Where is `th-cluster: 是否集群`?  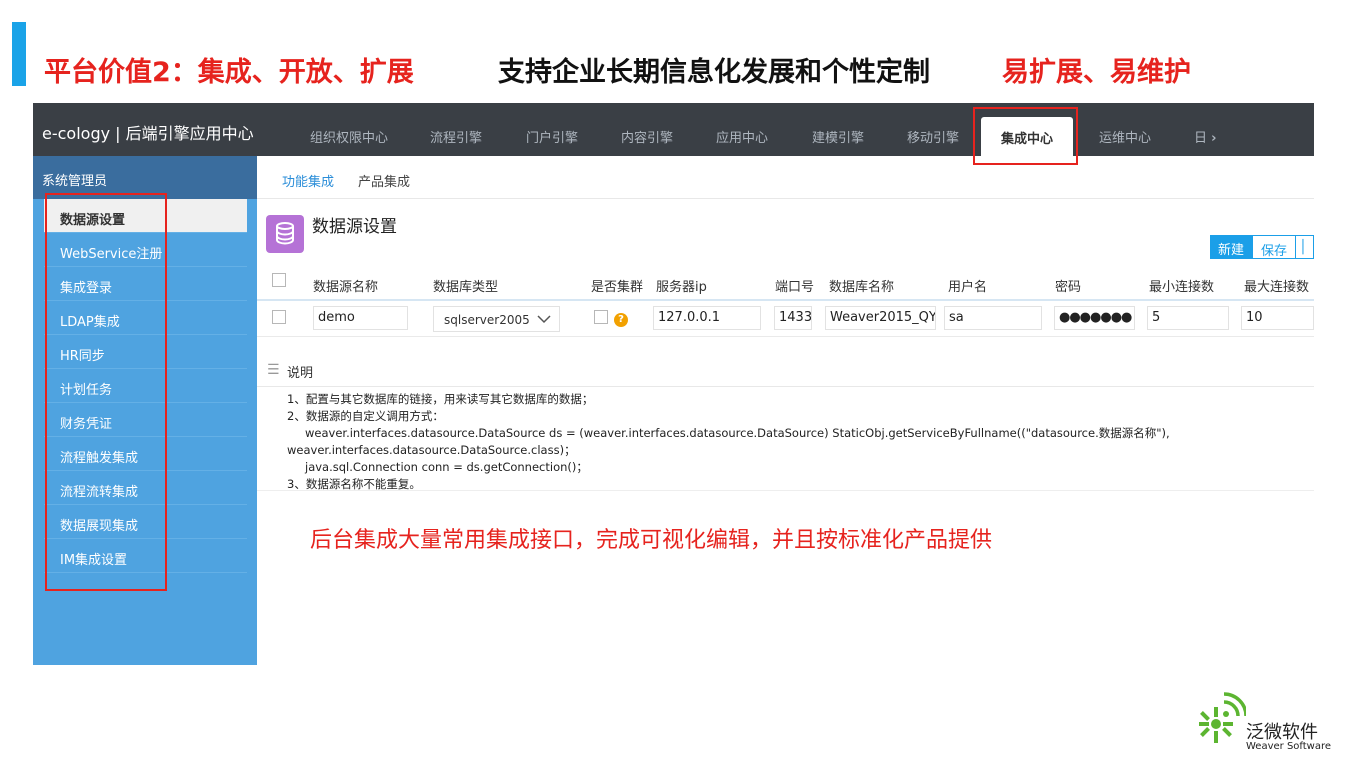 th-cluster: 是否集群 is located at coordinates (617, 287).